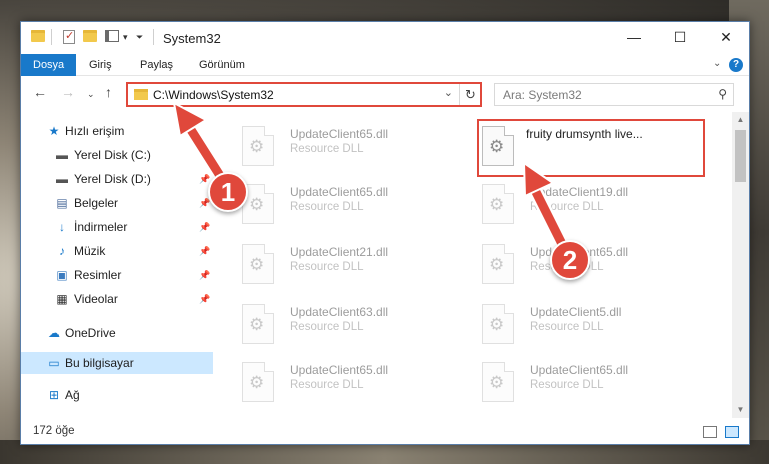 Image resolution: width=769 pixels, height=464 pixels. Describe the element at coordinates (125, 37) in the screenshot. I see `chevron-down-icon: ▾` at that location.